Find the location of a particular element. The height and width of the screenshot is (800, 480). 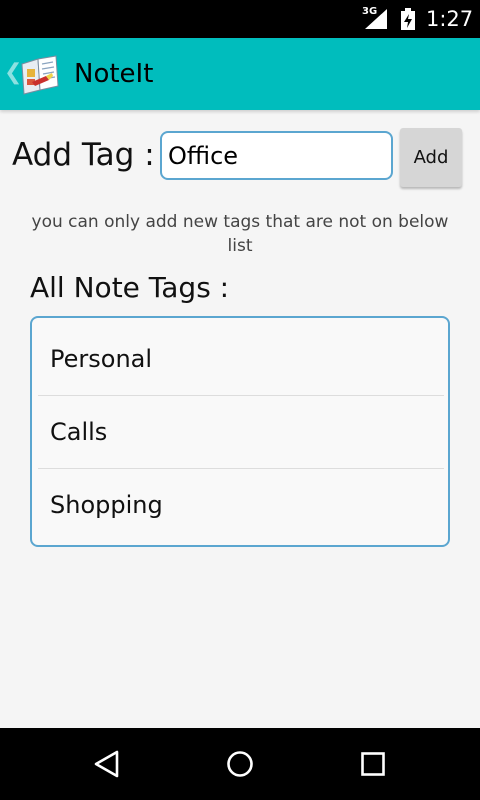

tag-list-item: Calls is located at coordinates (241, 432).